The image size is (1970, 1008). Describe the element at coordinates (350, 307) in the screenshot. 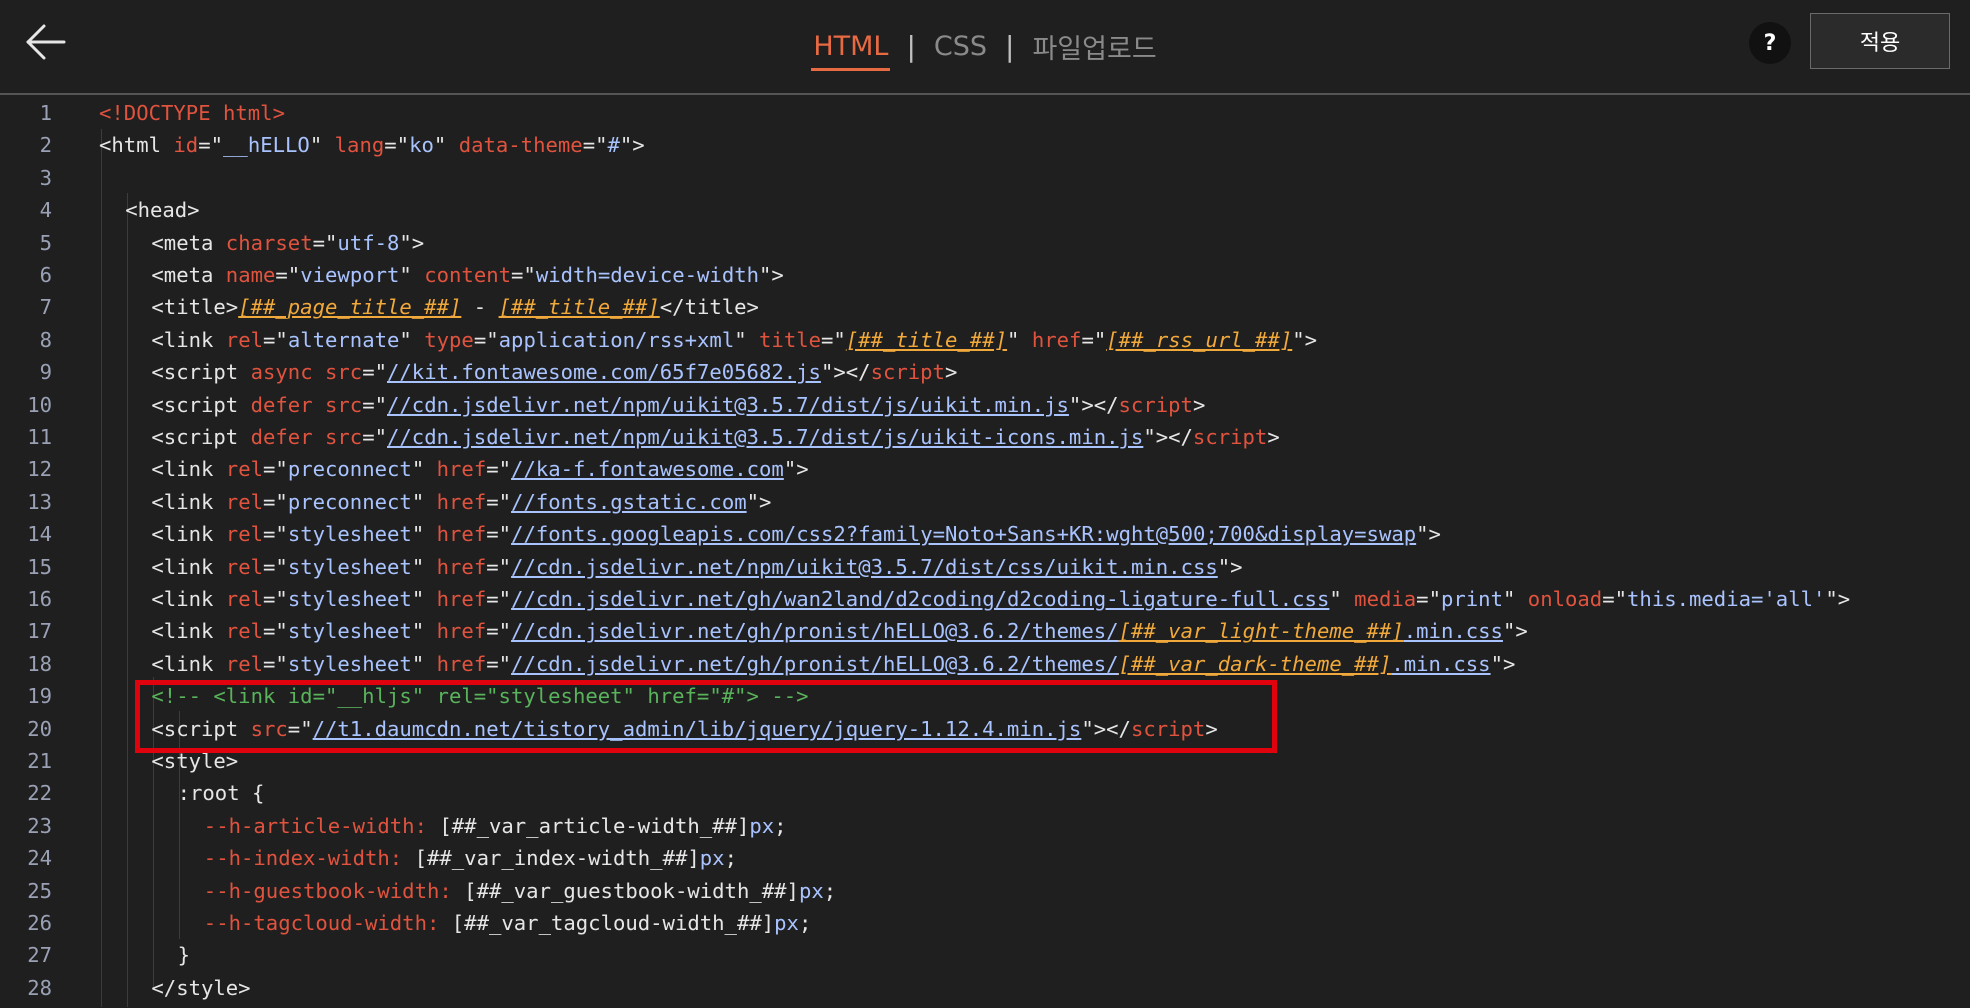

I see `code-token: [##_page_title_##]` at that location.